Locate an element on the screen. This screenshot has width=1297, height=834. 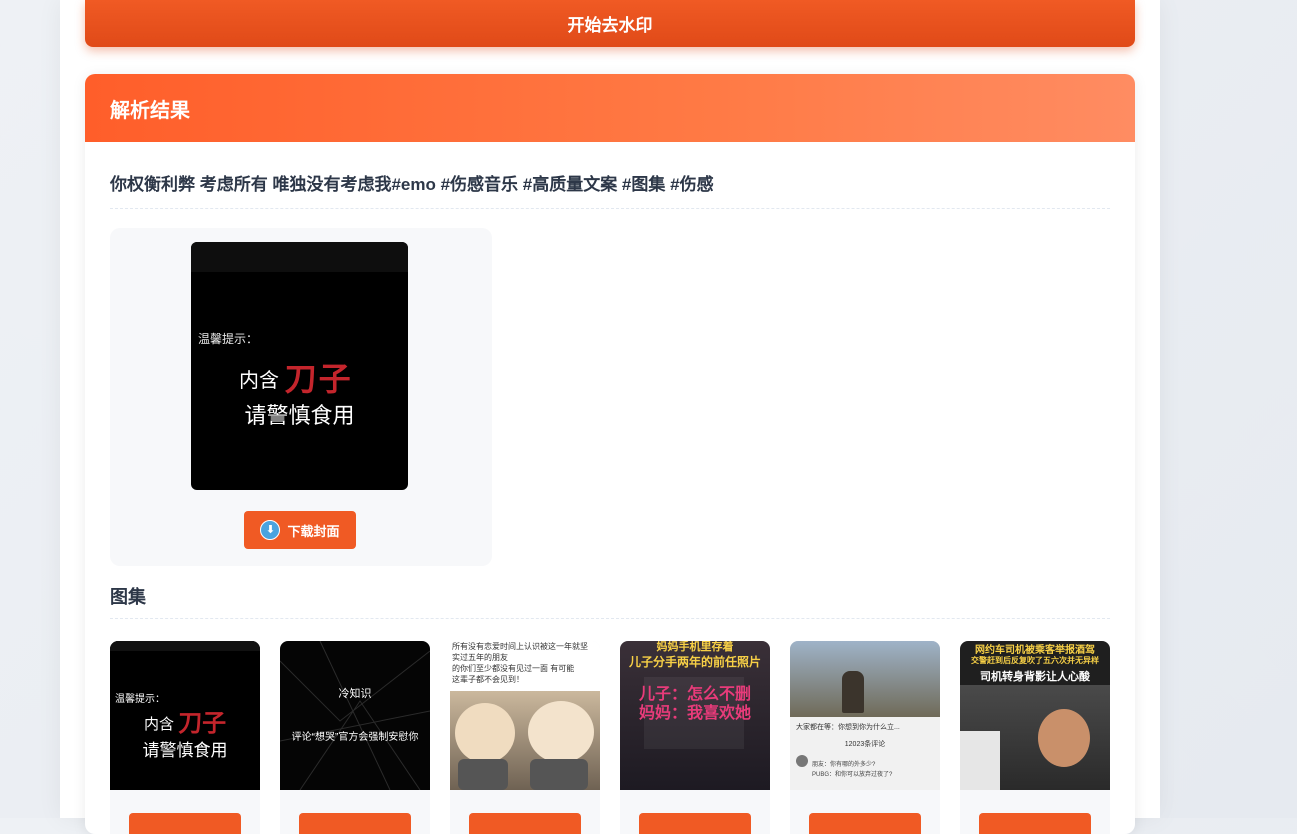
cover-image: 温馨提示： 内含 刀子 请警慎食用 is located at coordinates (299, 366).